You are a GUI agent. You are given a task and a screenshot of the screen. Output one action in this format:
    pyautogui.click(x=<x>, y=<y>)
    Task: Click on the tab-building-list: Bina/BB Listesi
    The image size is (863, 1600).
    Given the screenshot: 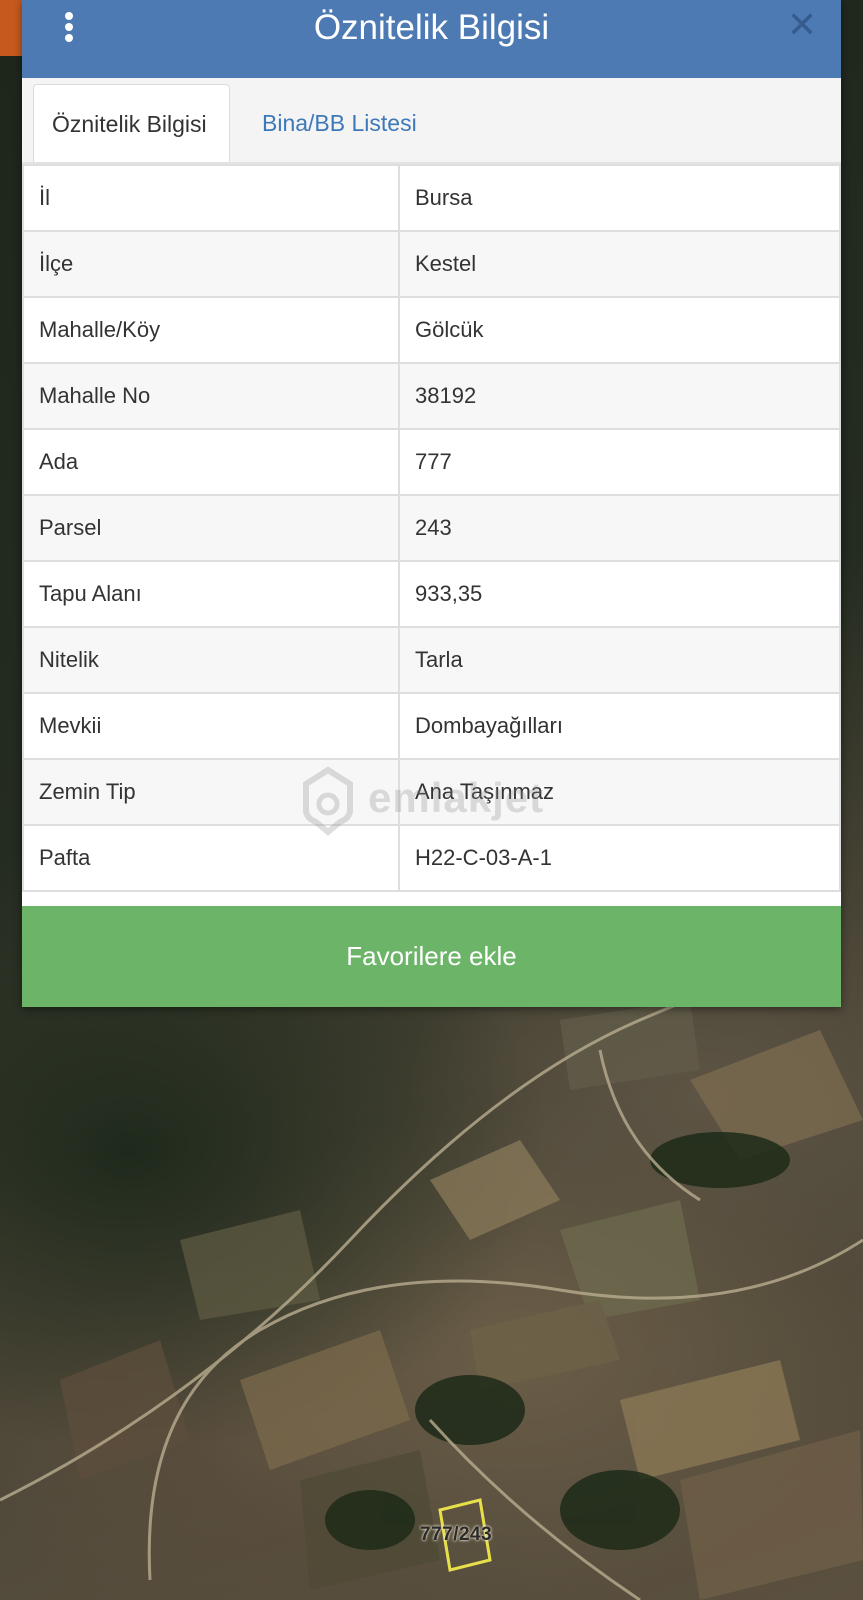 What is the action you would take?
    pyautogui.click(x=339, y=123)
    